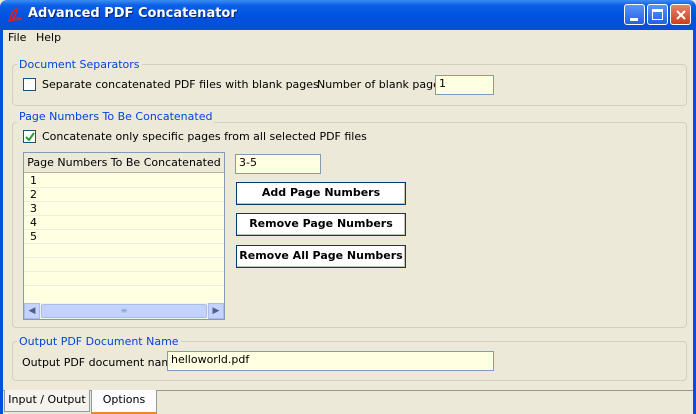 The height and width of the screenshot is (414, 696). Describe the element at coordinates (124, 195) in the screenshot. I see `list-item: 2` at that location.